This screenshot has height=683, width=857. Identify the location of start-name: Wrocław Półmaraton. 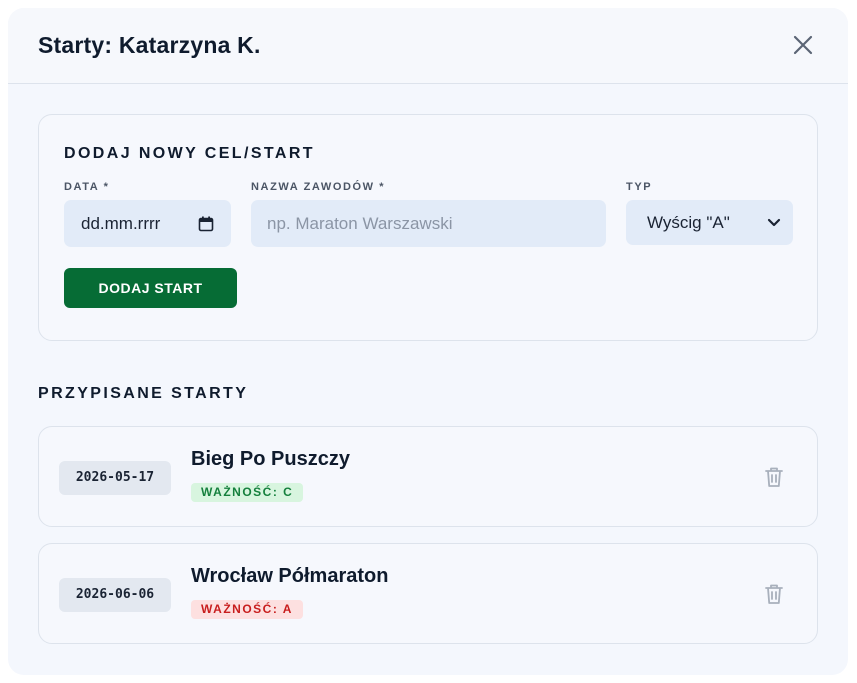
(290, 575).